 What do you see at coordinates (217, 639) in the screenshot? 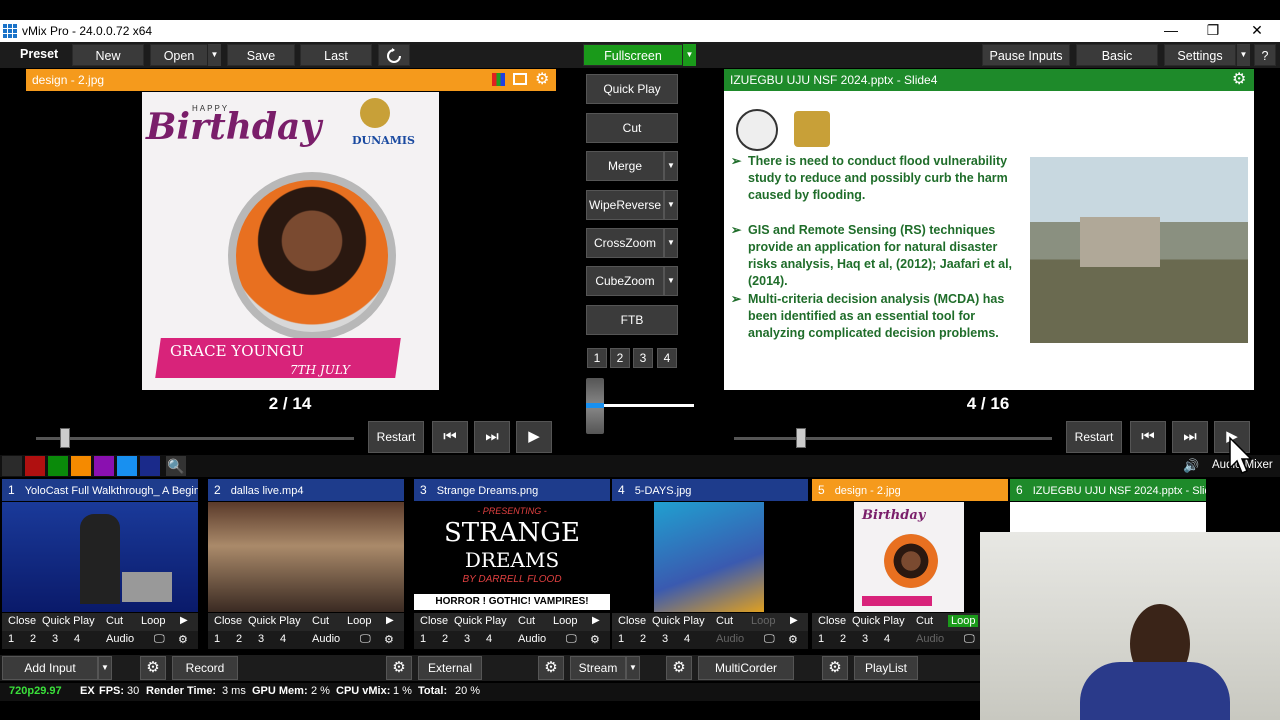
I see `input-overlay-1-button: 1` at bounding box center [217, 639].